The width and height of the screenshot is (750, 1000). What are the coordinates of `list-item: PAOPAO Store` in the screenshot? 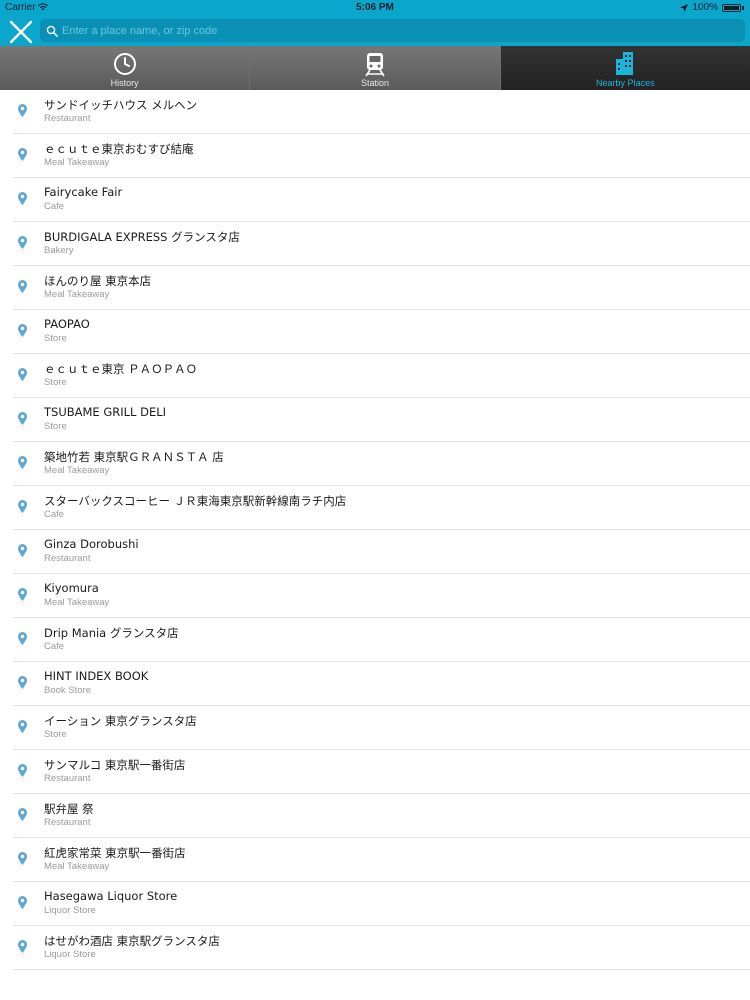 It's located at (381, 332).